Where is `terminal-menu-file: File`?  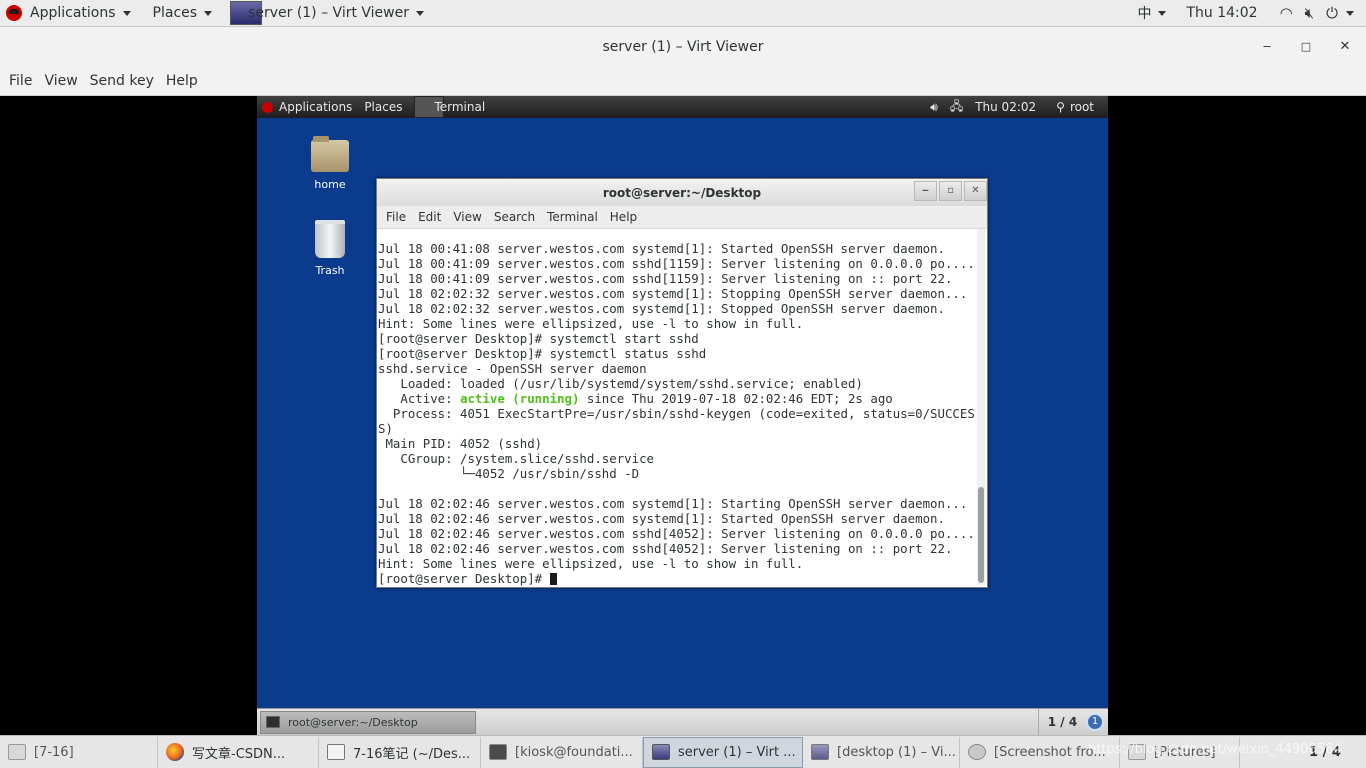
terminal-menu-file: File is located at coordinates (396, 217).